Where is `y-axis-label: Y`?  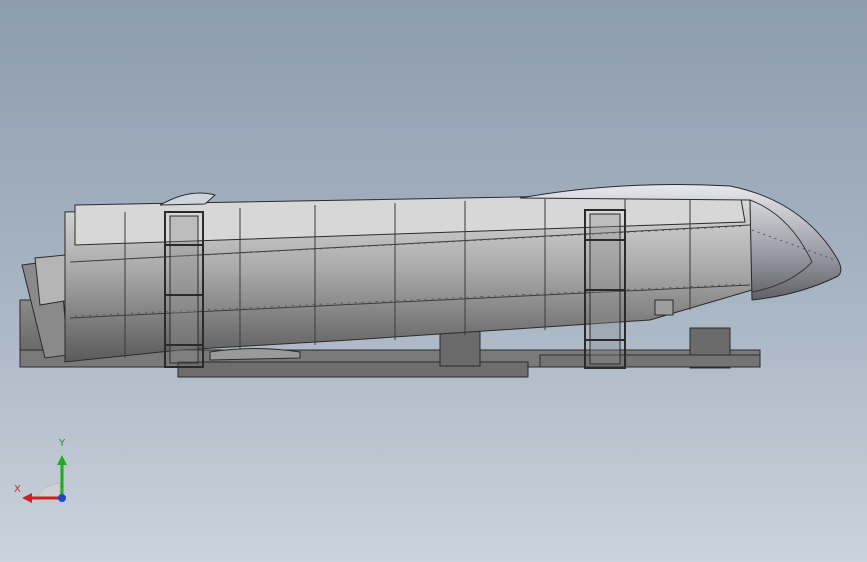 y-axis-label: Y is located at coordinates (62, 443).